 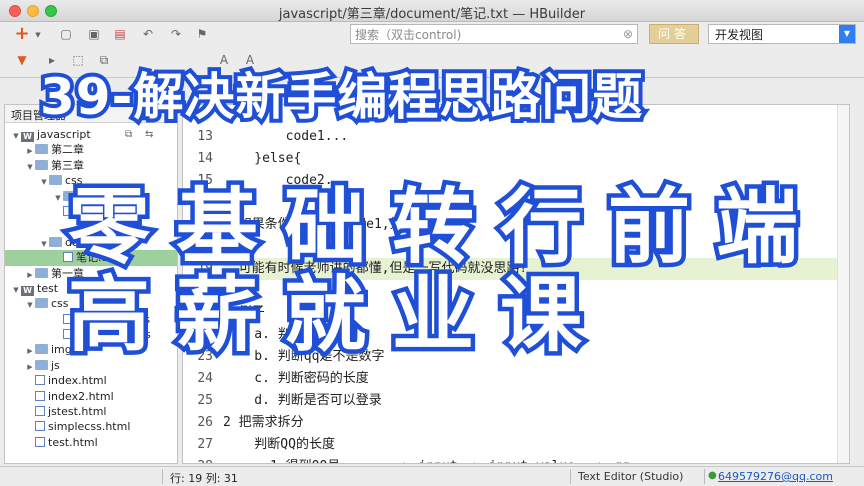 What do you see at coordinates (48, 288) in the screenshot?
I see `tree-item-label: test` at bounding box center [48, 288].